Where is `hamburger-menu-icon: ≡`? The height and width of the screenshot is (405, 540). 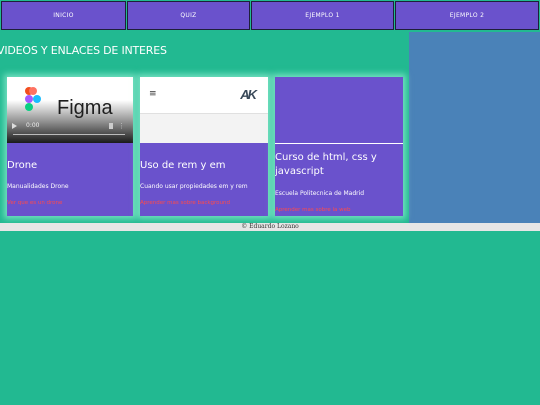
hamburger-menu-icon: ≡ is located at coordinates (153, 94).